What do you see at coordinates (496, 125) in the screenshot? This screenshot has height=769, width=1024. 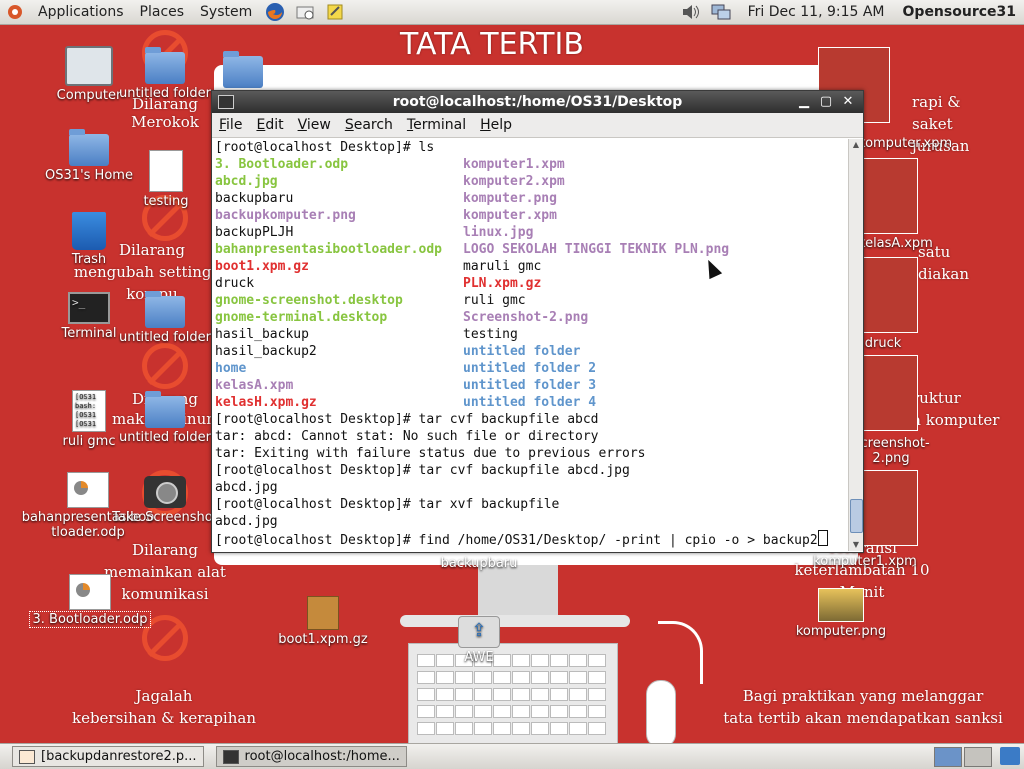 I see `menu-help: Help` at bounding box center [496, 125].